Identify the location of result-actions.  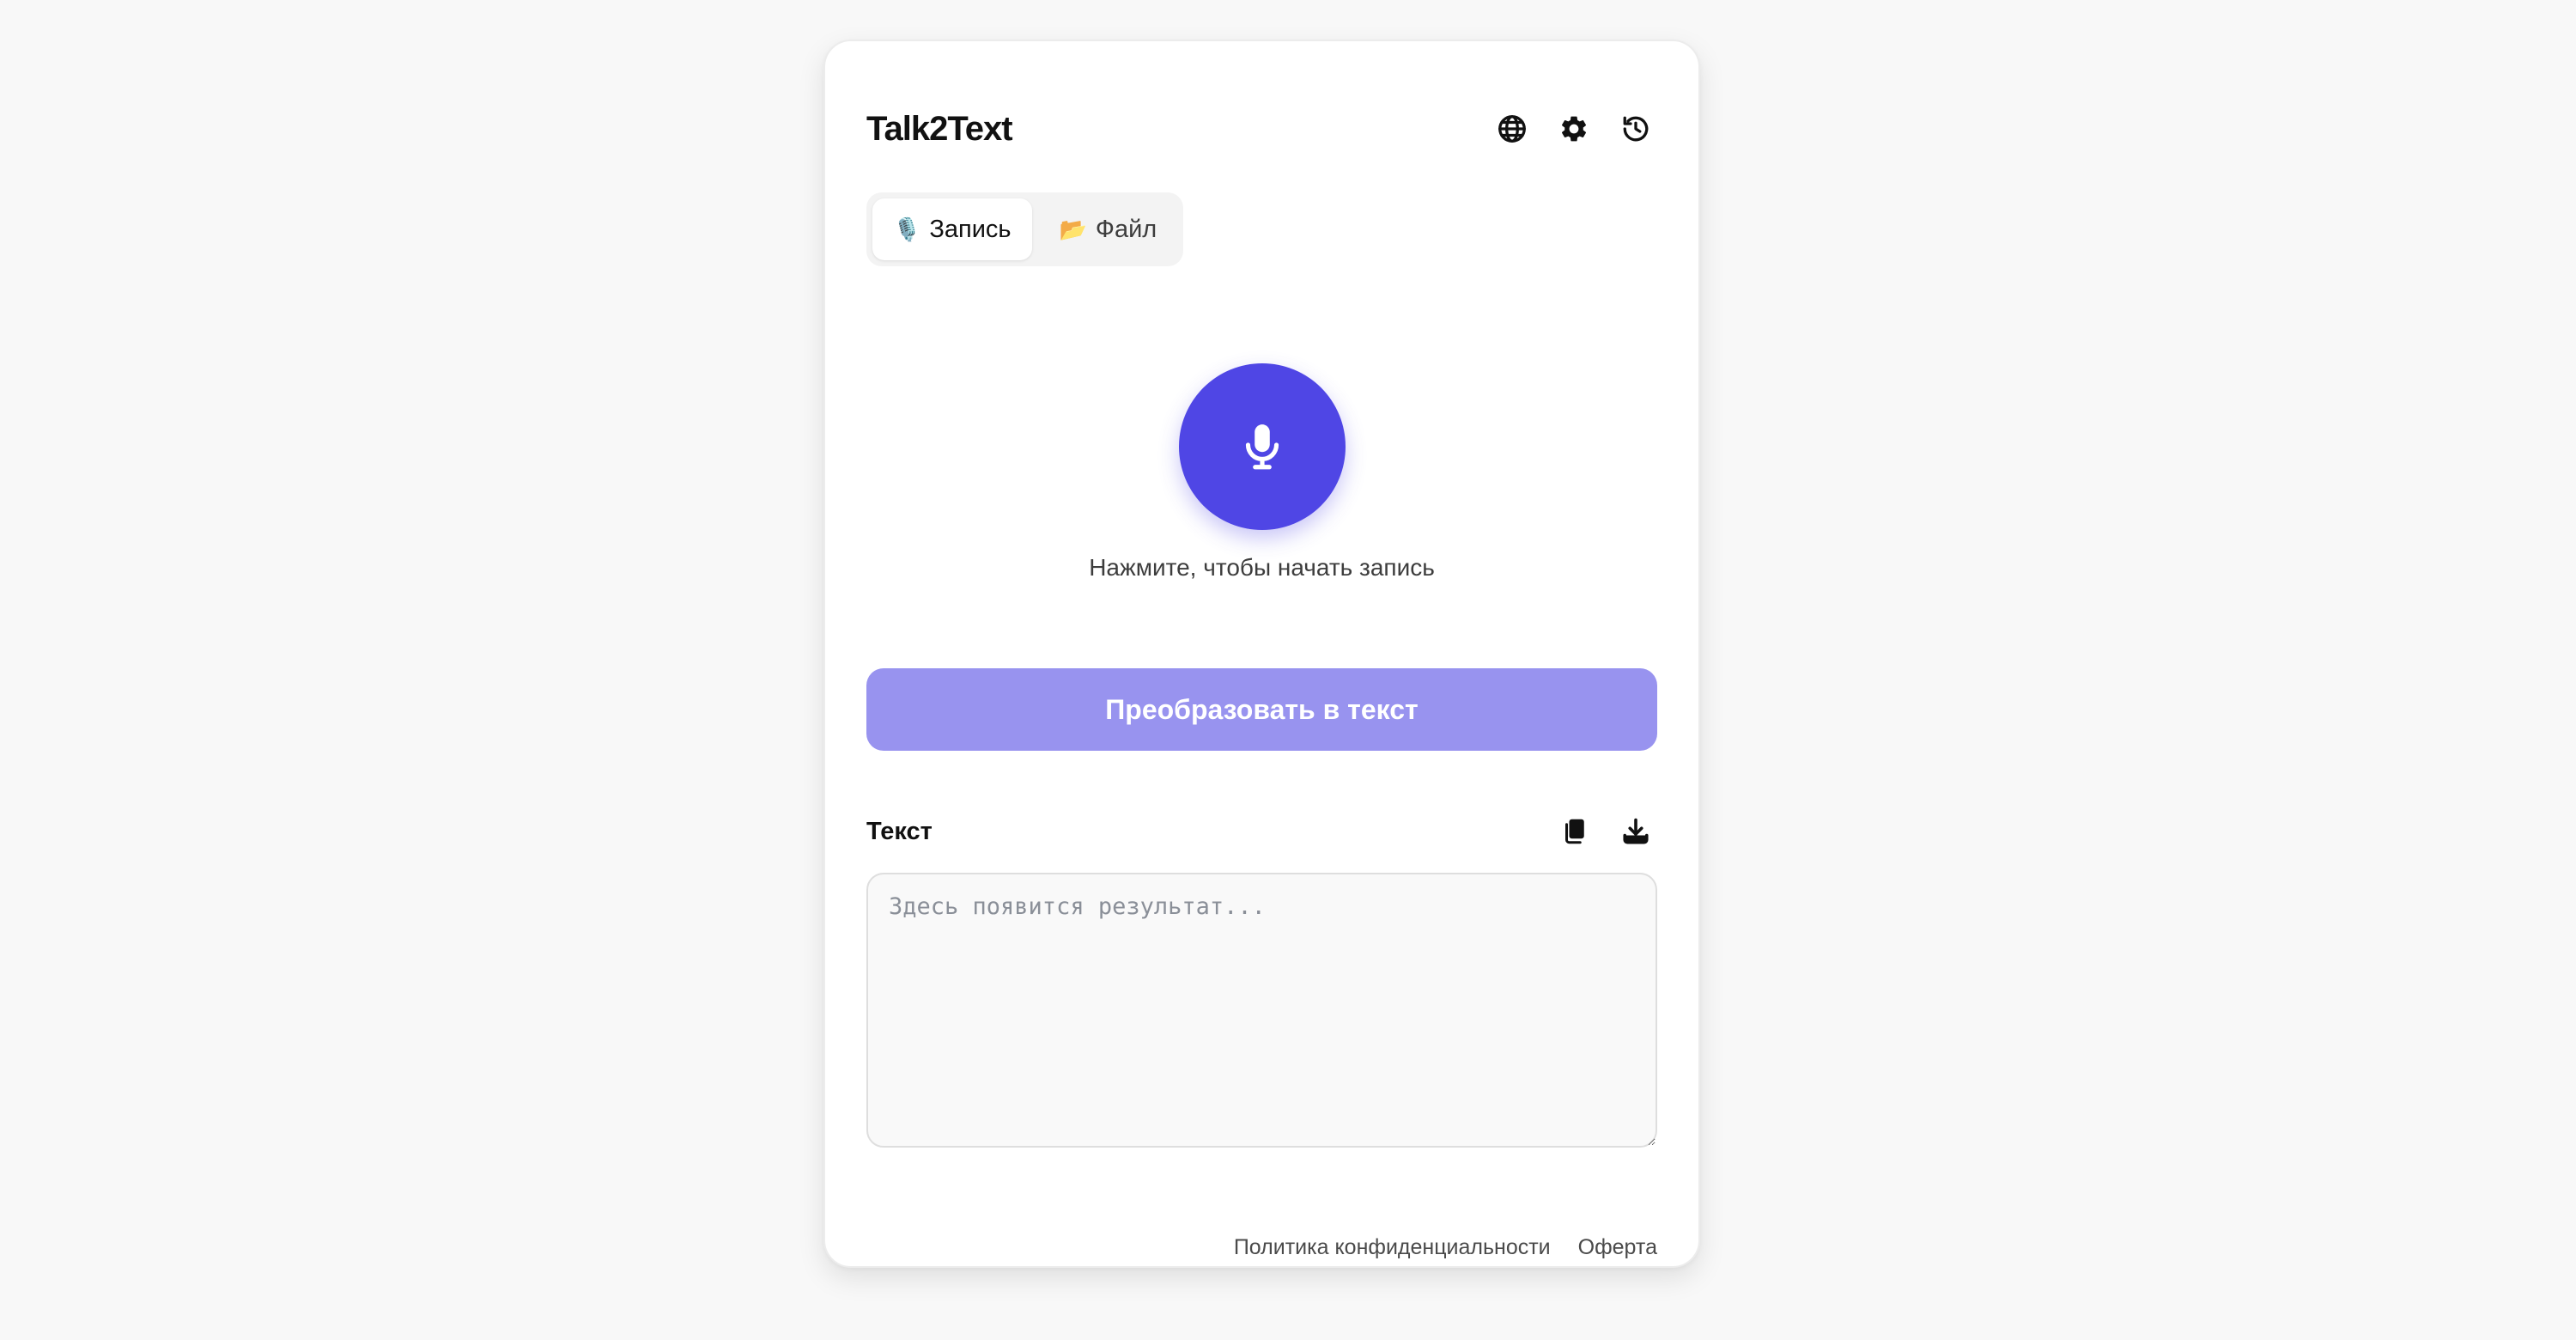
(1605, 831).